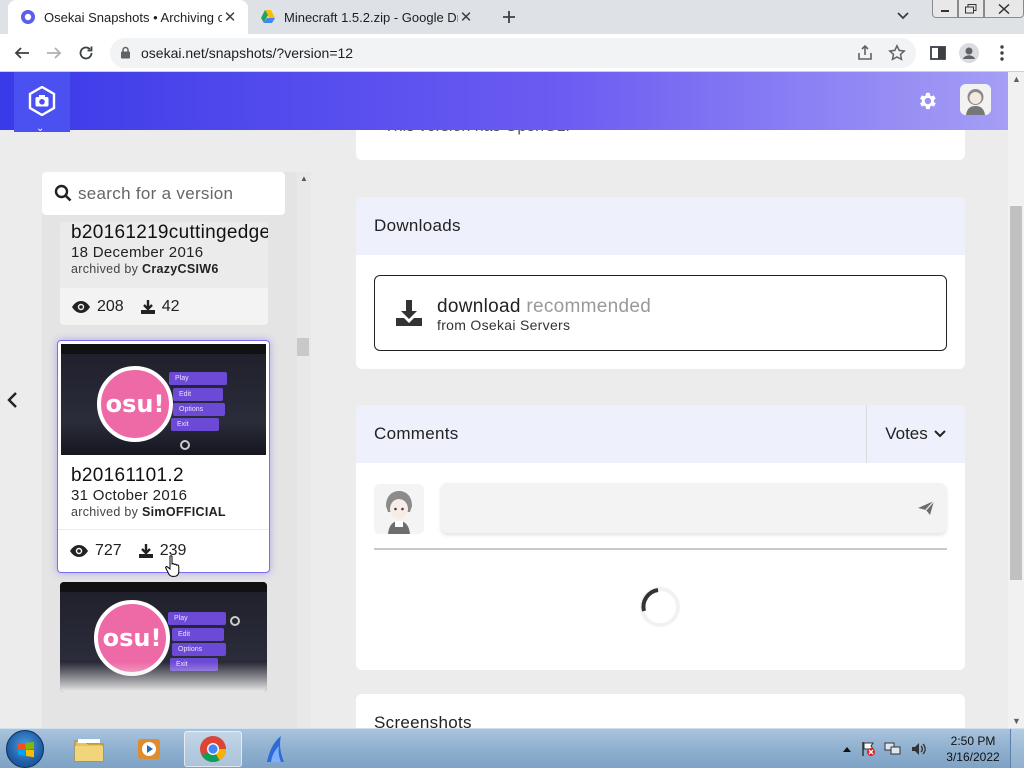  What do you see at coordinates (693, 508) in the screenshot?
I see `comment-input` at bounding box center [693, 508].